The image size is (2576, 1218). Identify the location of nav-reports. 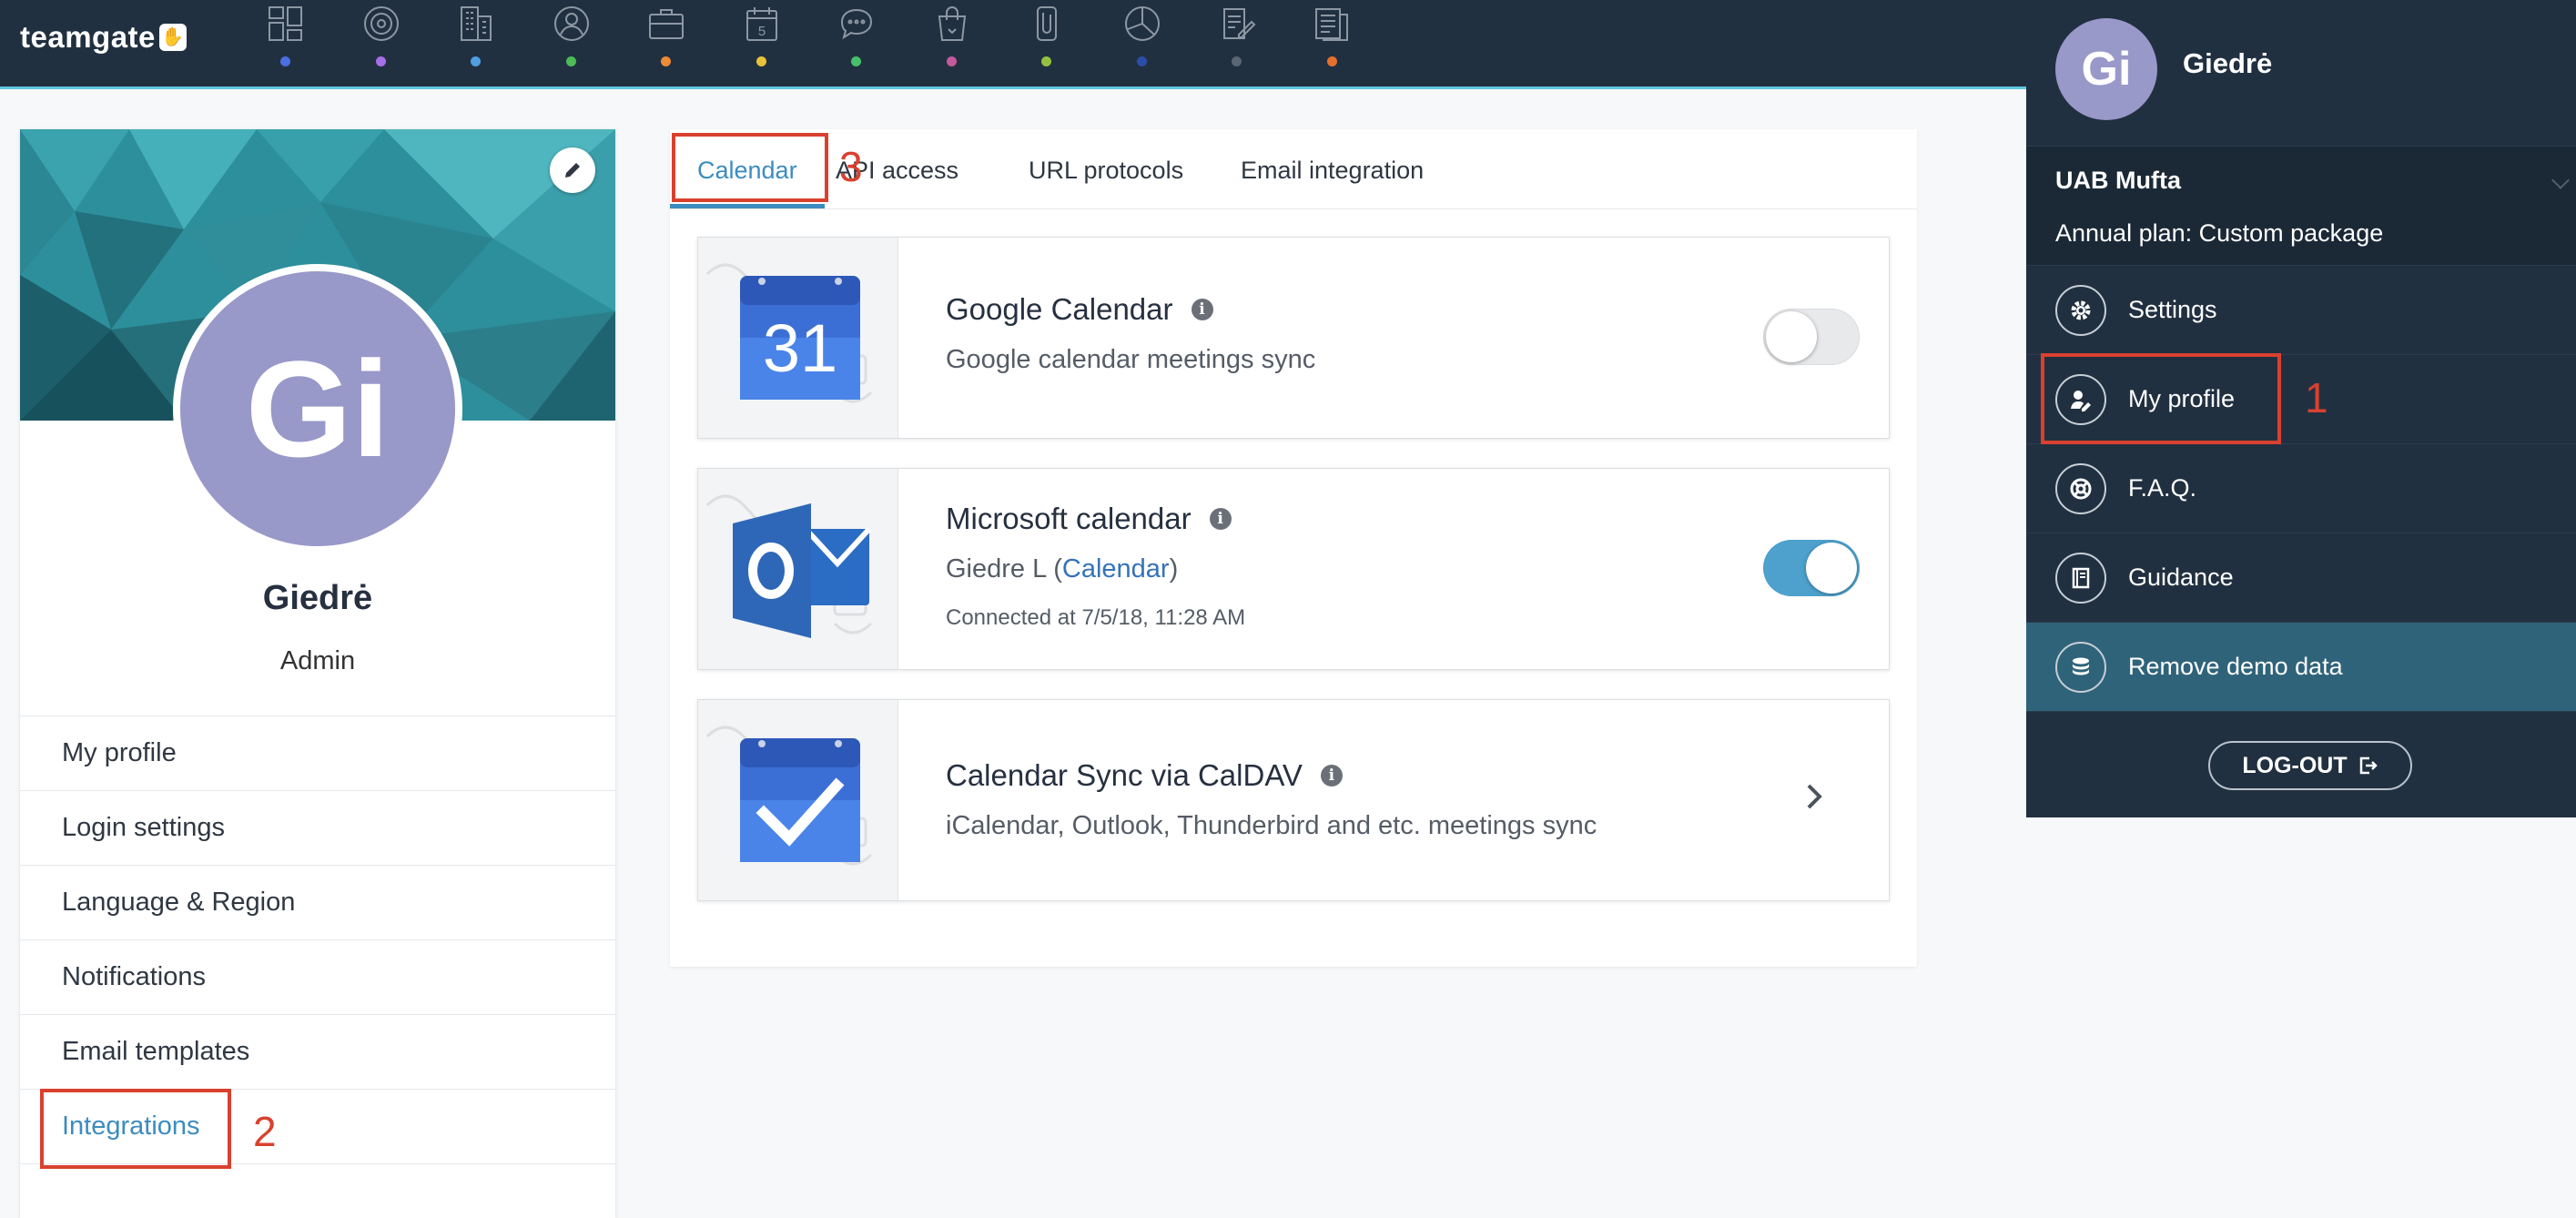
(1168, 41).